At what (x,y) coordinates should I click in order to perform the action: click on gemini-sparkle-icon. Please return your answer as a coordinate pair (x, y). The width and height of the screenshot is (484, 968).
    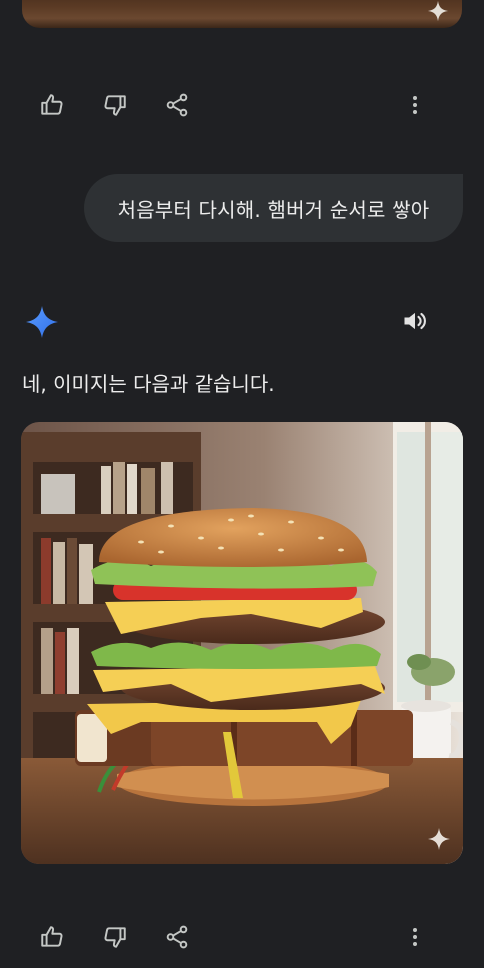
    Looking at the image, I should click on (42, 322).